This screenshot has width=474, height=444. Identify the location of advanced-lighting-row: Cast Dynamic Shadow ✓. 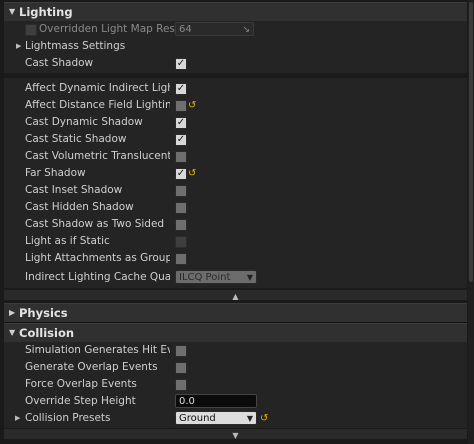
(235, 122).